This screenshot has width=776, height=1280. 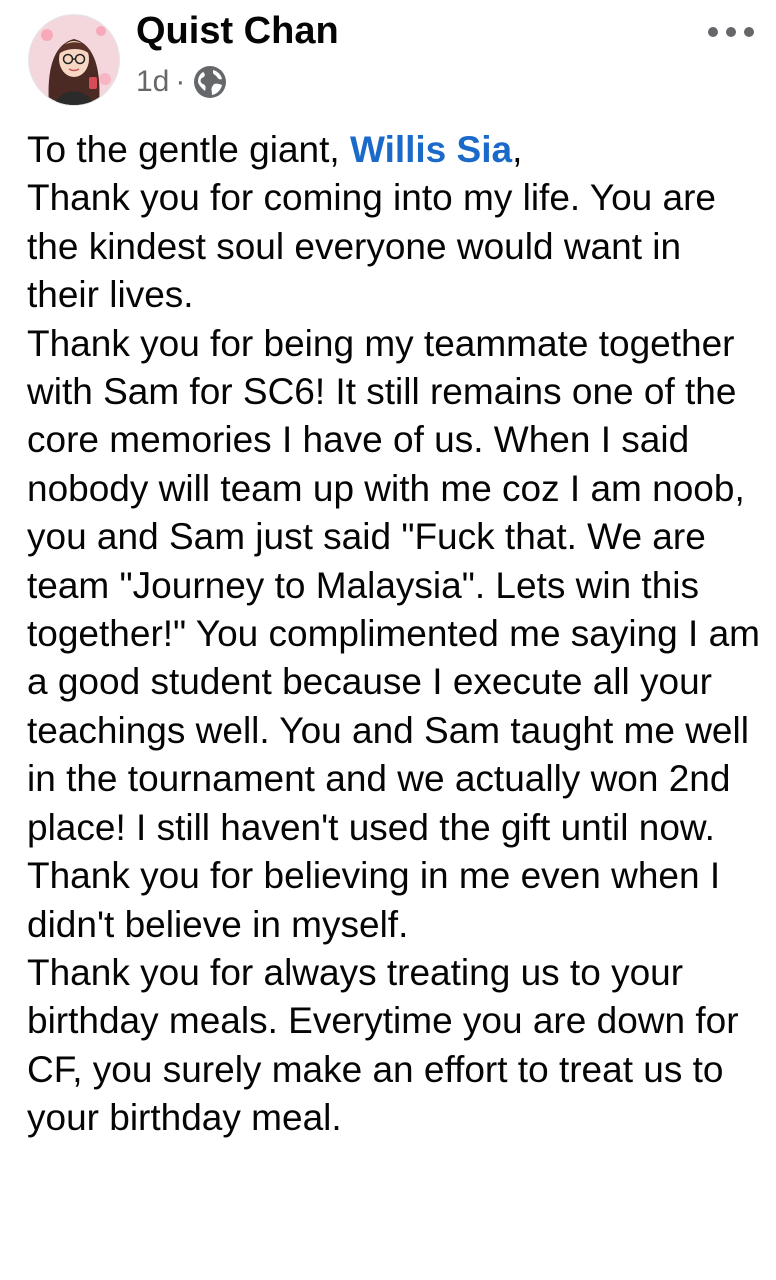 I want to click on post-timestamp: 1d, so click(x=152, y=82).